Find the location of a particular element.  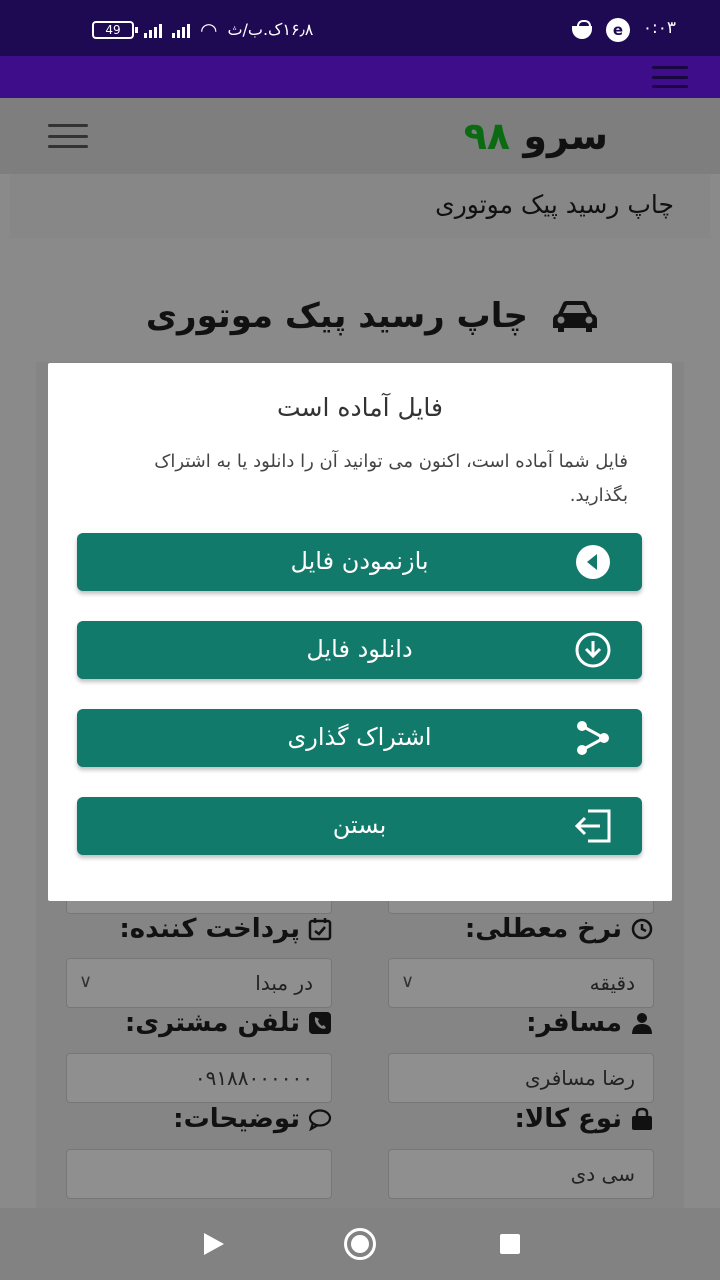

logo-word: سرو is located at coordinates (565, 136).